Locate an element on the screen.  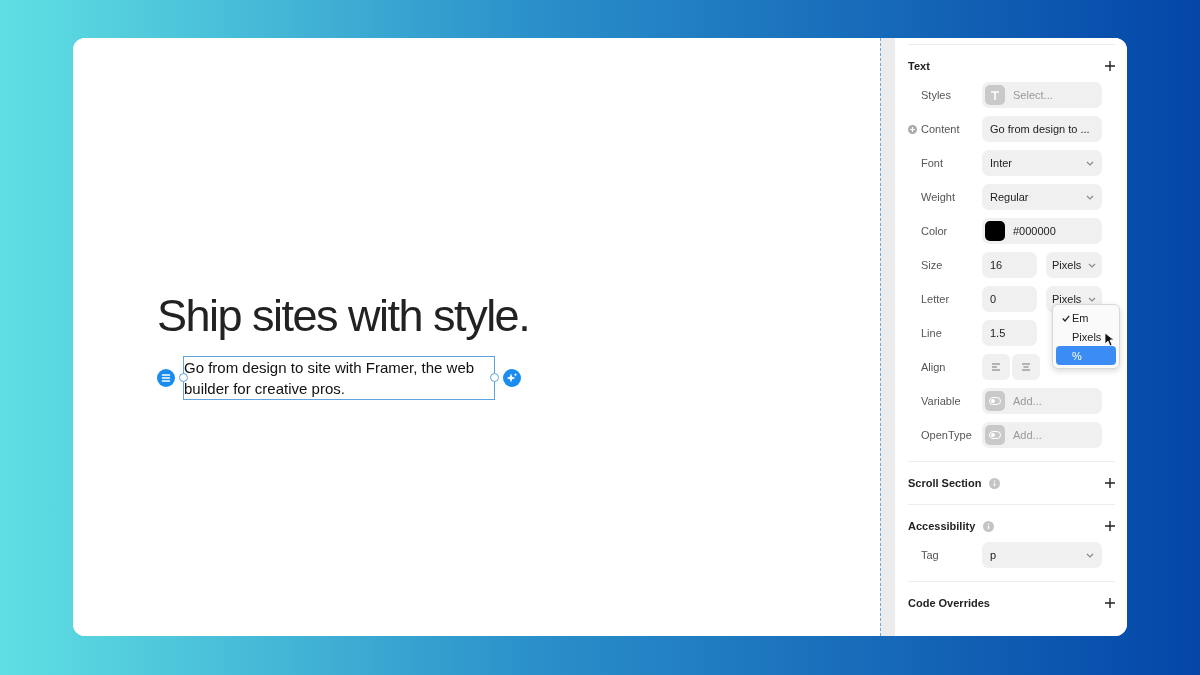
canvas-heading: Ship sites with style. is located at coordinates (344, 316).